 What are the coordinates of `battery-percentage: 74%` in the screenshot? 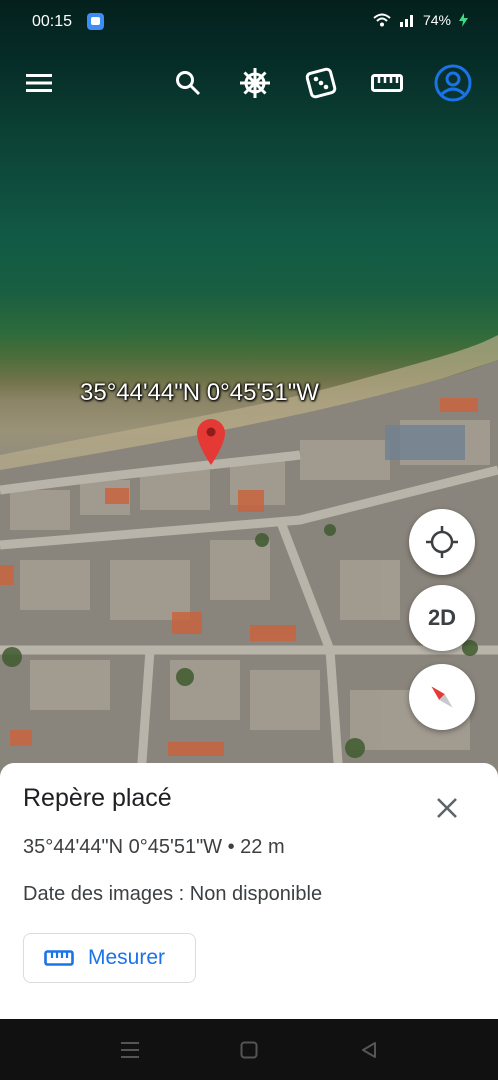 It's located at (436, 20).